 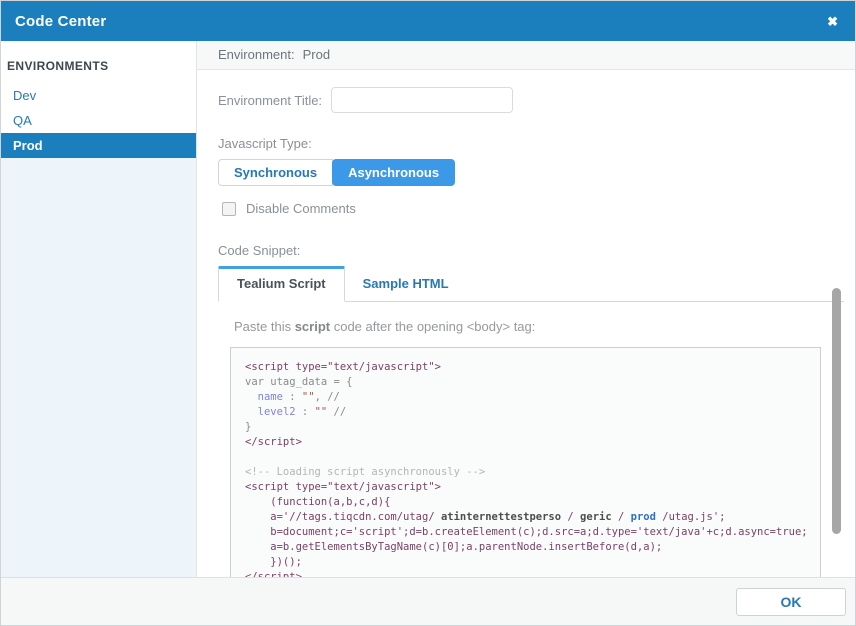 I want to click on dialog-title: Code Center, so click(x=61, y=21).